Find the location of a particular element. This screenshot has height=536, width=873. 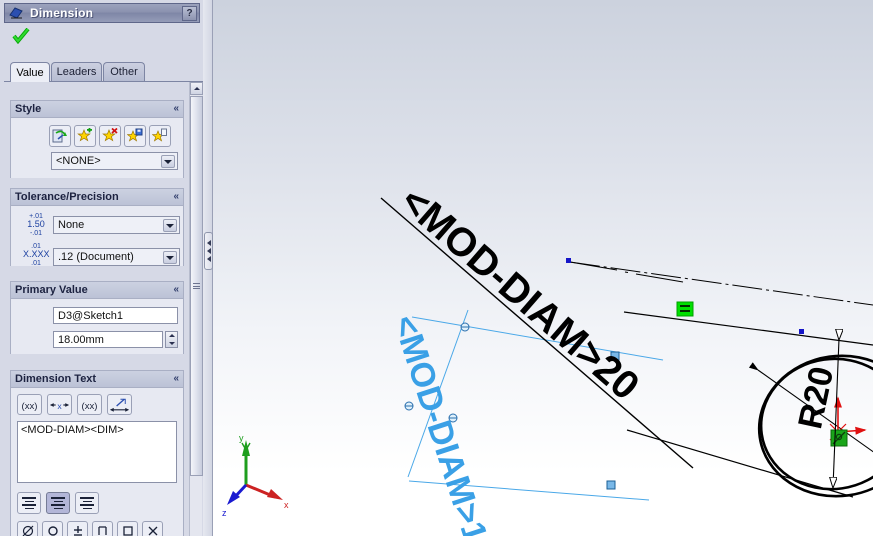

symbol-button-row is located at coordinates (90, 528).